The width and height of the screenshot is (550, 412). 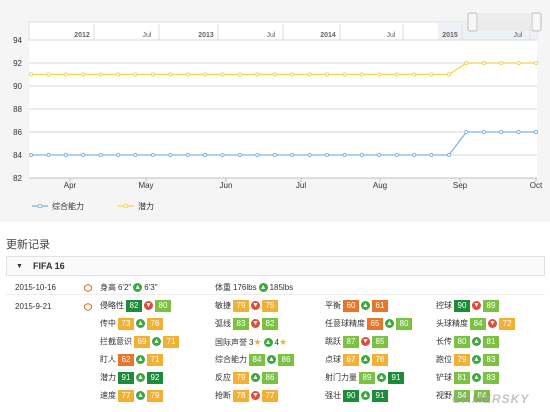 I want to click on new-value-badge: 80, so click(x=163, y=306).